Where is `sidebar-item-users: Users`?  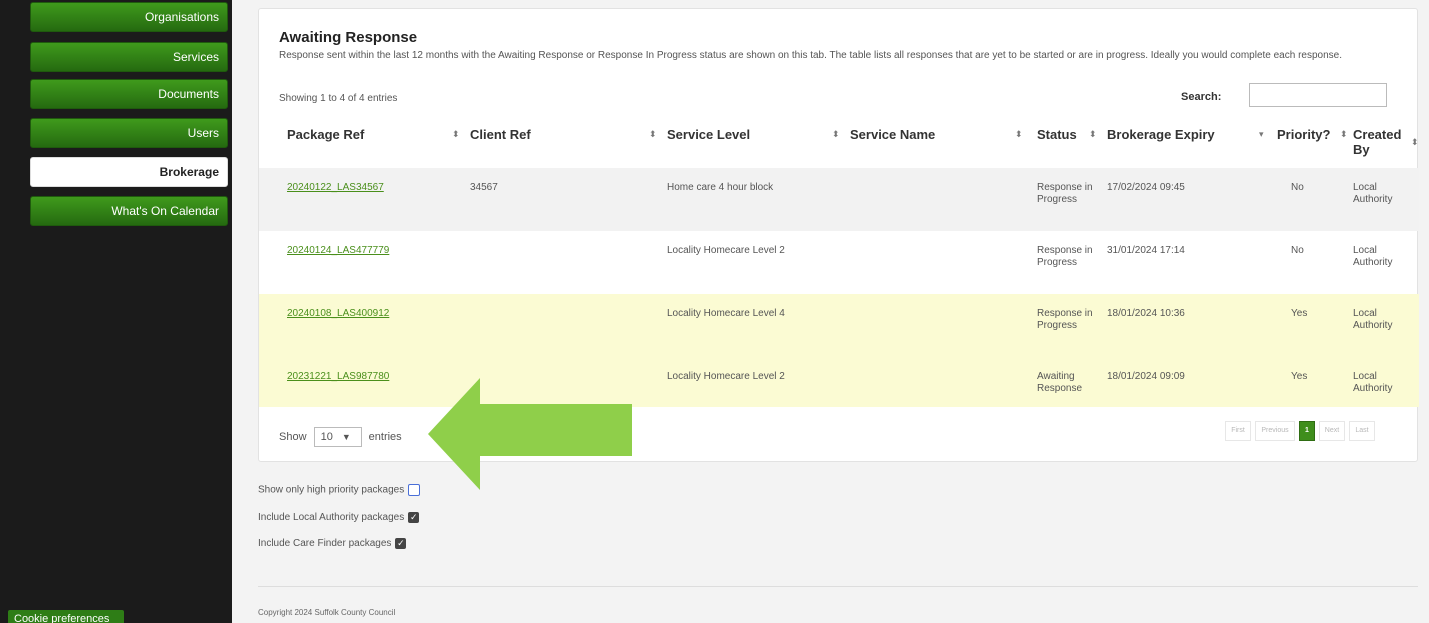
sidebar-item-users: Users is located at coordinates (129, 133).